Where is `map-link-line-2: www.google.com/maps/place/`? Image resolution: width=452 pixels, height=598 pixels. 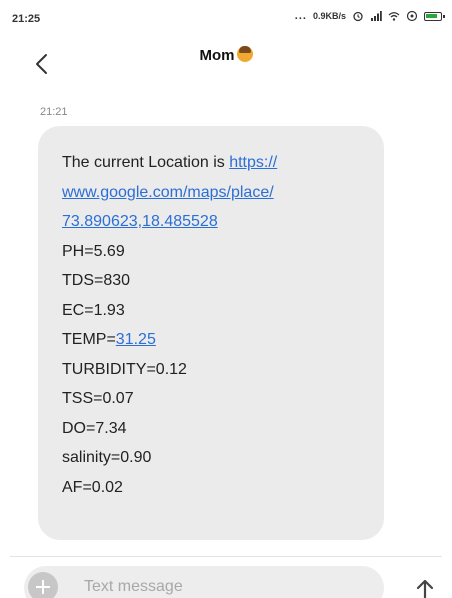
map-link-line-2: www.google.com/maps/place/ is located at coordinates (211, 193).